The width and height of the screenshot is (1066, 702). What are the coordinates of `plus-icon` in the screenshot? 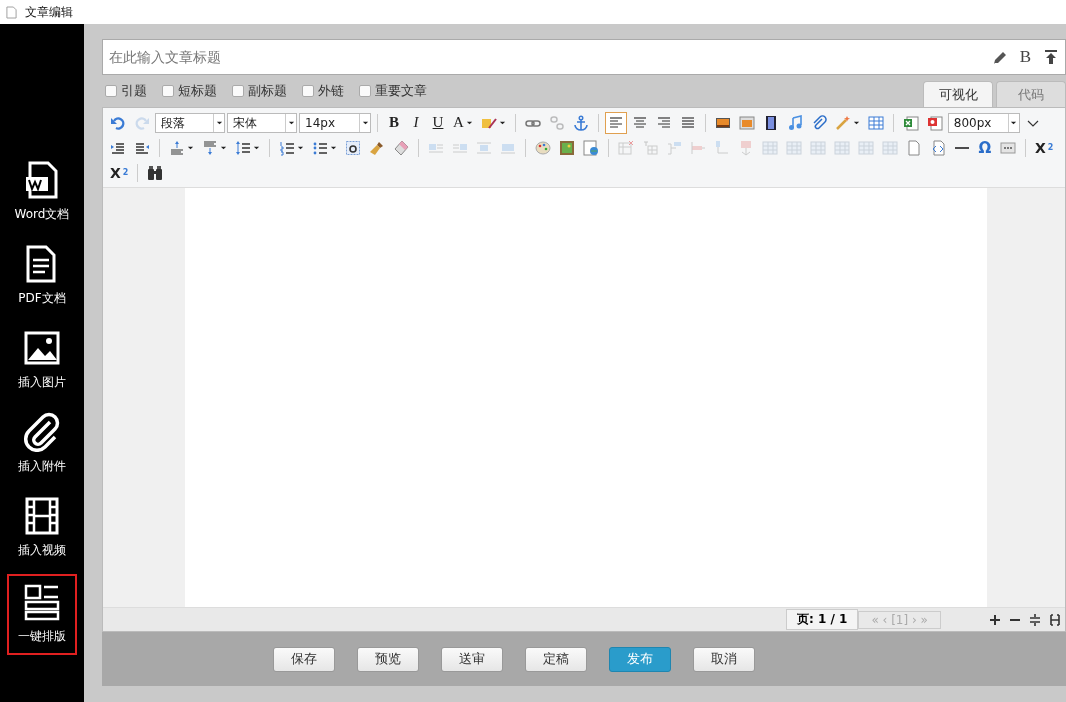 It's located at (995, 619).